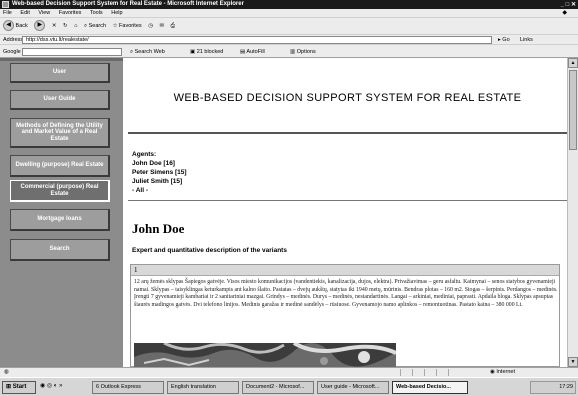  What do you see at coordinates (128, 387) in the screenshot?
I see `task-outlook-express: 6 Outlook Express` at bounding box center [128, 387].